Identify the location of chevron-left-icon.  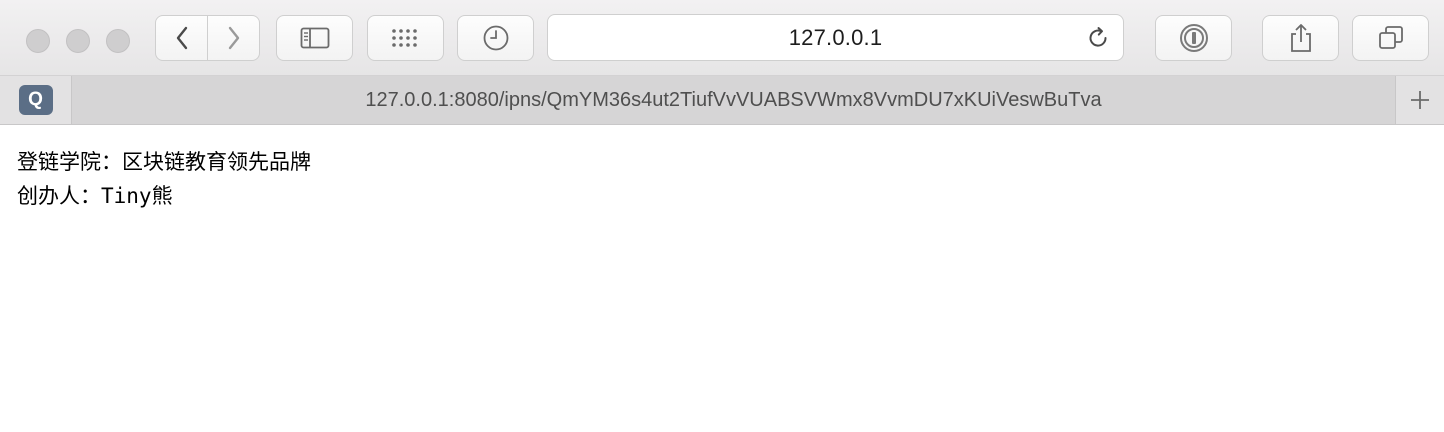
(181, 38).